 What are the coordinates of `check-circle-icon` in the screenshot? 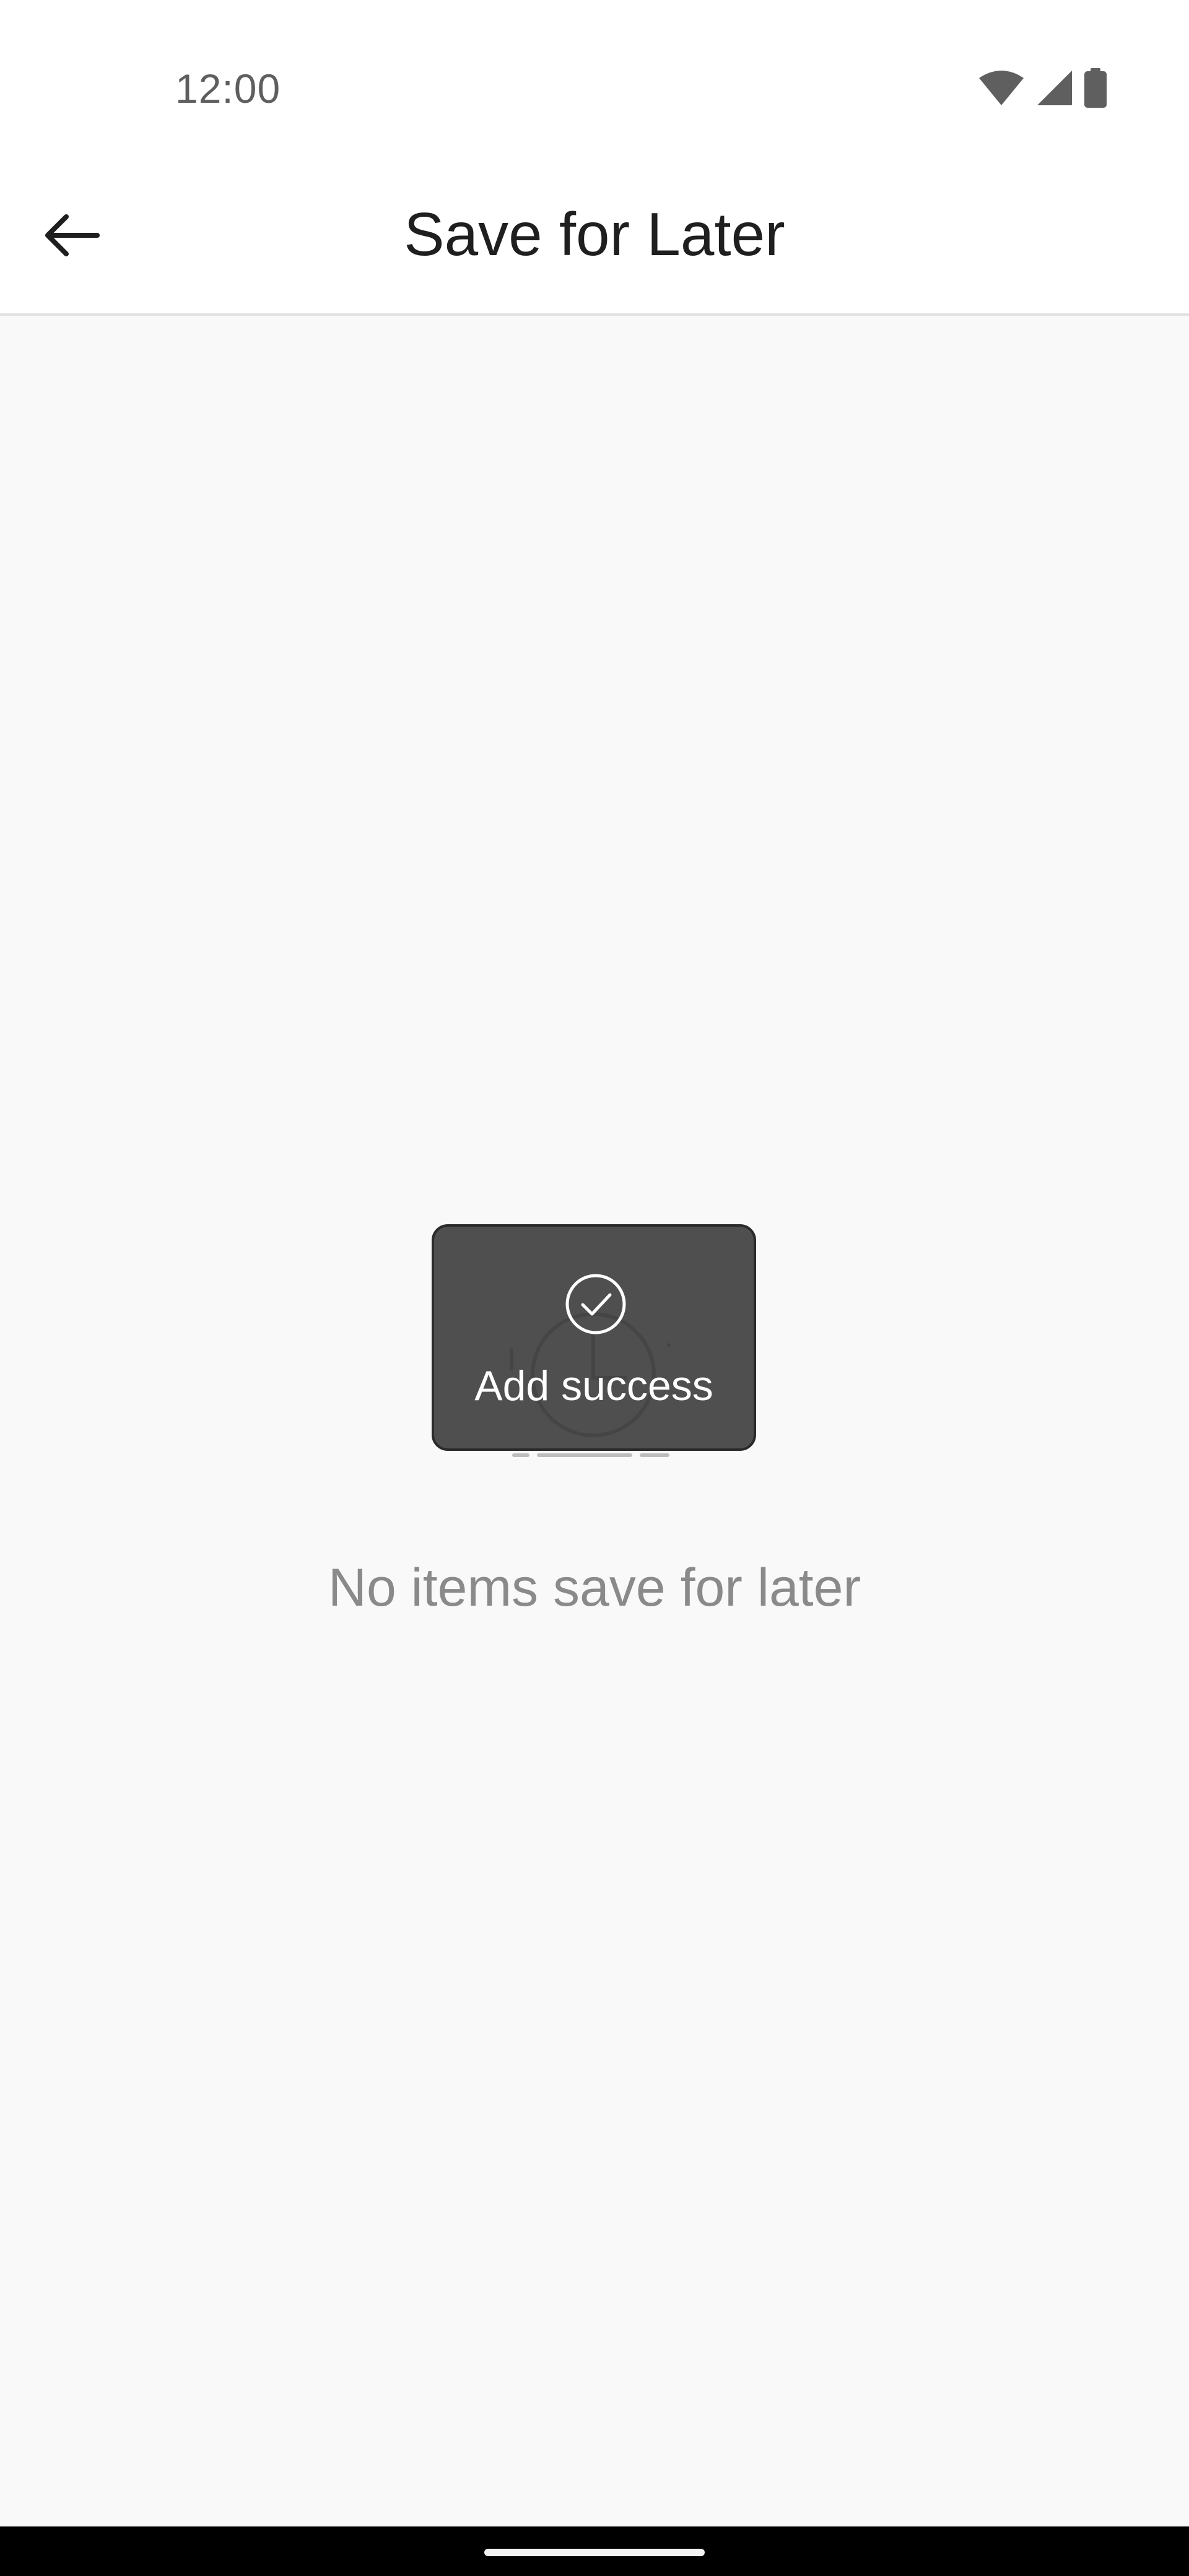 It's located at (595, 1304).